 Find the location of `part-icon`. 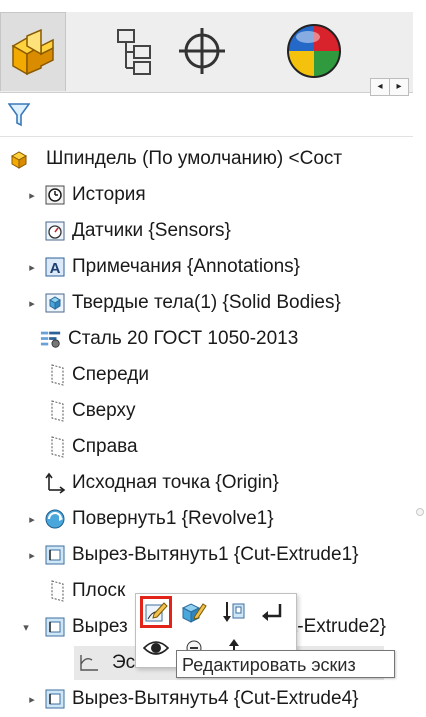

part-icon is located at coordinates (21, 159).